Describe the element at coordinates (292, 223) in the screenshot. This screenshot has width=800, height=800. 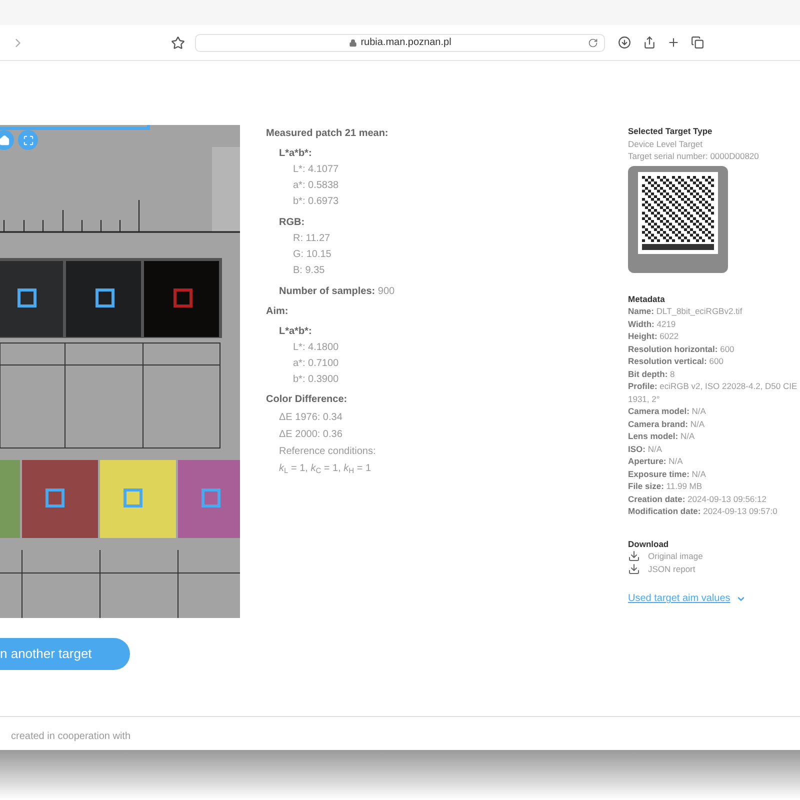
I see `group-heading: RGB:` at that location.